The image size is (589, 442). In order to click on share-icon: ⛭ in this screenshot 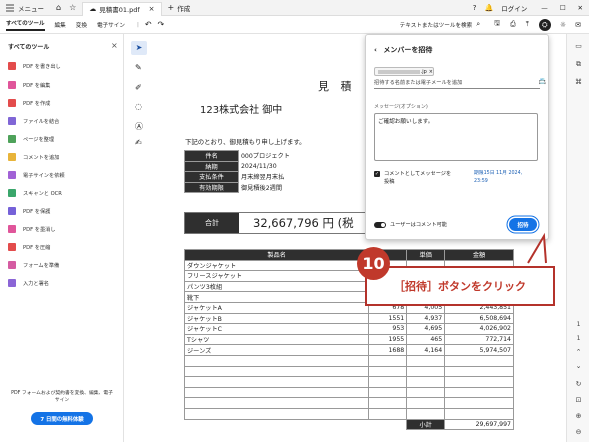, I will do `click(544, 24)`.